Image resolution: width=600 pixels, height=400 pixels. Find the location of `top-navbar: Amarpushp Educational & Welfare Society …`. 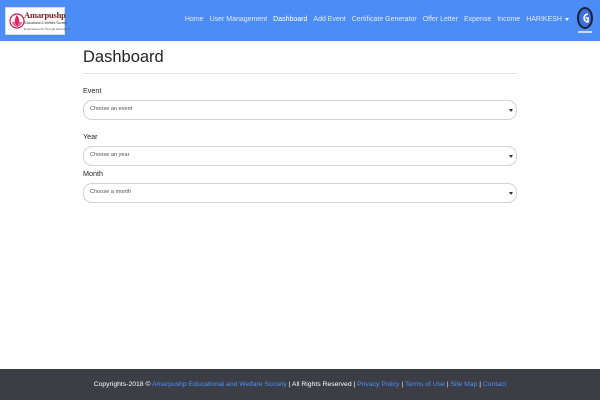

top-navbar: Amarpushp Educational & Welfare Society … is located at coordinates (300, 20).